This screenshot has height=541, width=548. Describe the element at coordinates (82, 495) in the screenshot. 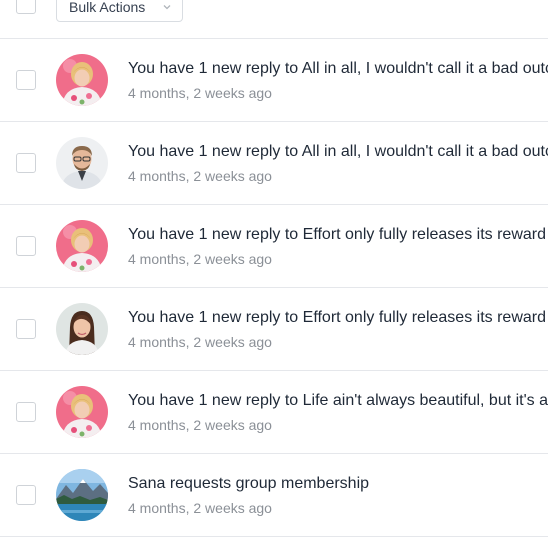

I see `mountain-lake-group-avatar` at that location.